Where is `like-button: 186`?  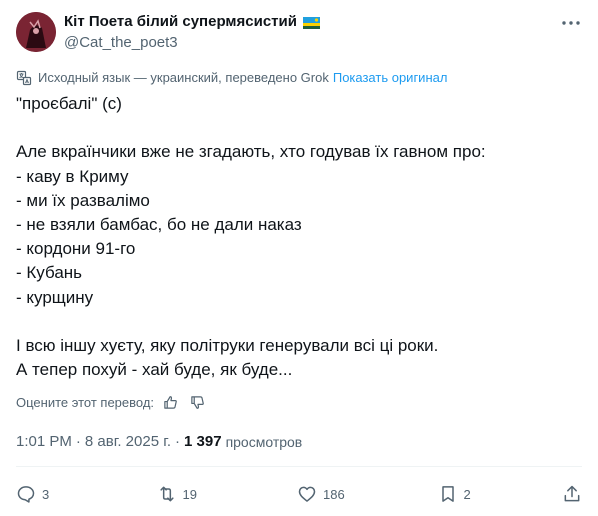 like-button: 186 is located at coordinates (327, 494).